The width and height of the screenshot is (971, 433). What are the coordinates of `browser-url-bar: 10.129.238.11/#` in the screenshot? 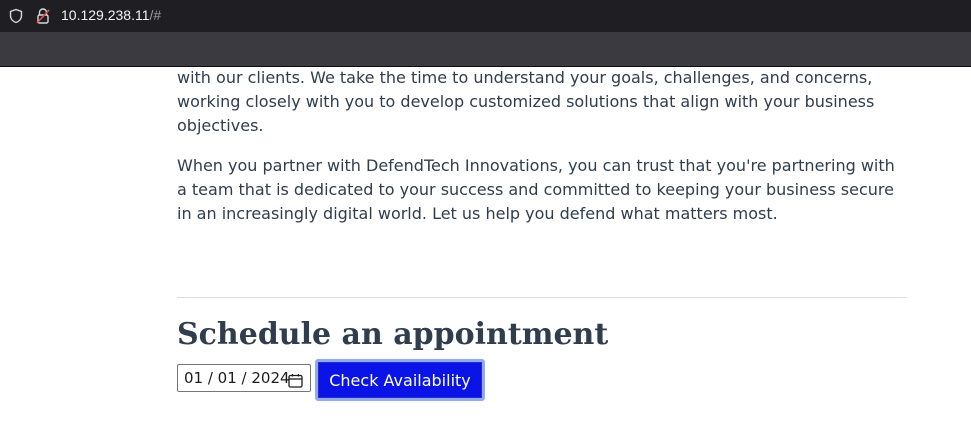 It's located at (485, 16).